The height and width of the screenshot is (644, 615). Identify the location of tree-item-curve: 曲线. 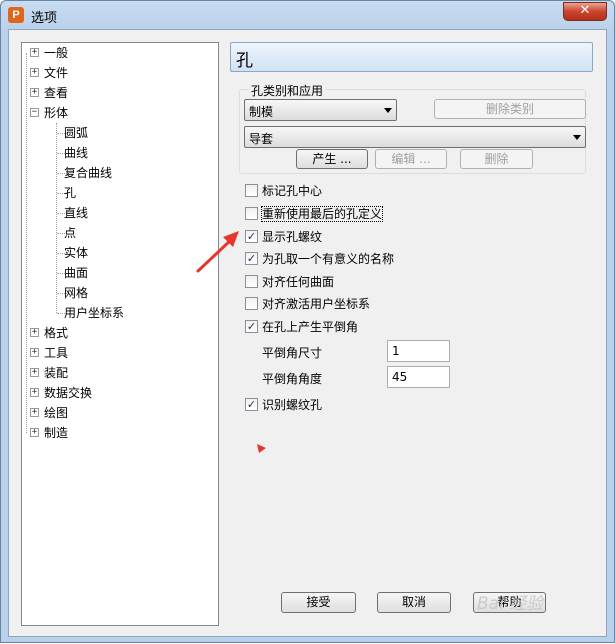
(76, 153).